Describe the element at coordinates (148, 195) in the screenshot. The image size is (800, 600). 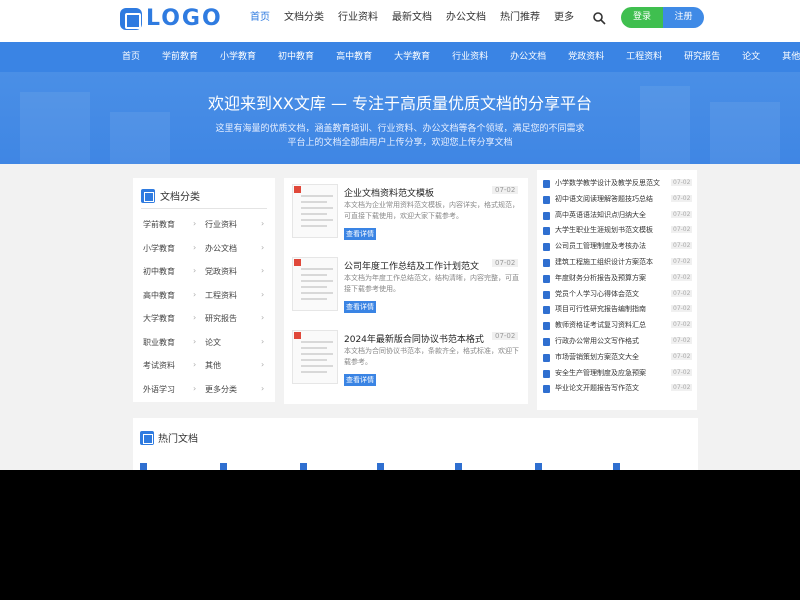
I see `category-icon` at that location.